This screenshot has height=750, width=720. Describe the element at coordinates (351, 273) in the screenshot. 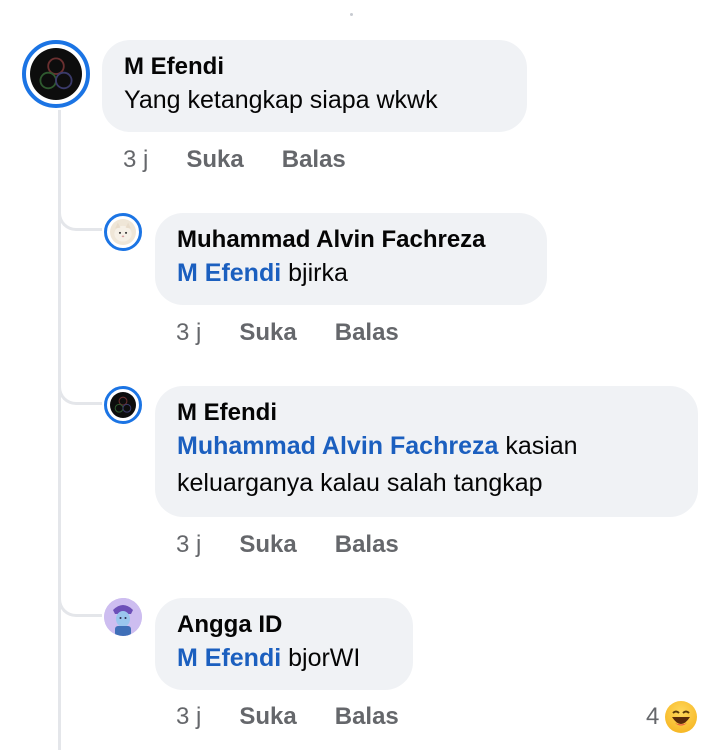

I see `comment-text: M Efendi bjirka` at that location.